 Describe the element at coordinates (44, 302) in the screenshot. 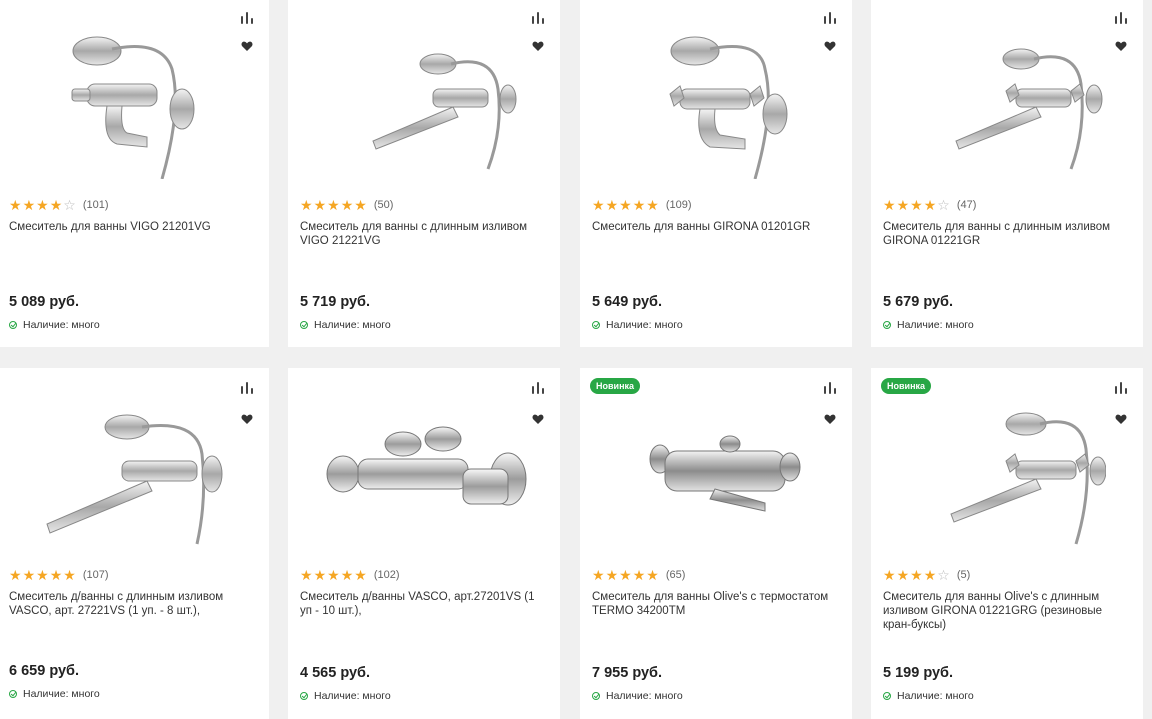

I see `product-price: 5 089 руб.` at that location.